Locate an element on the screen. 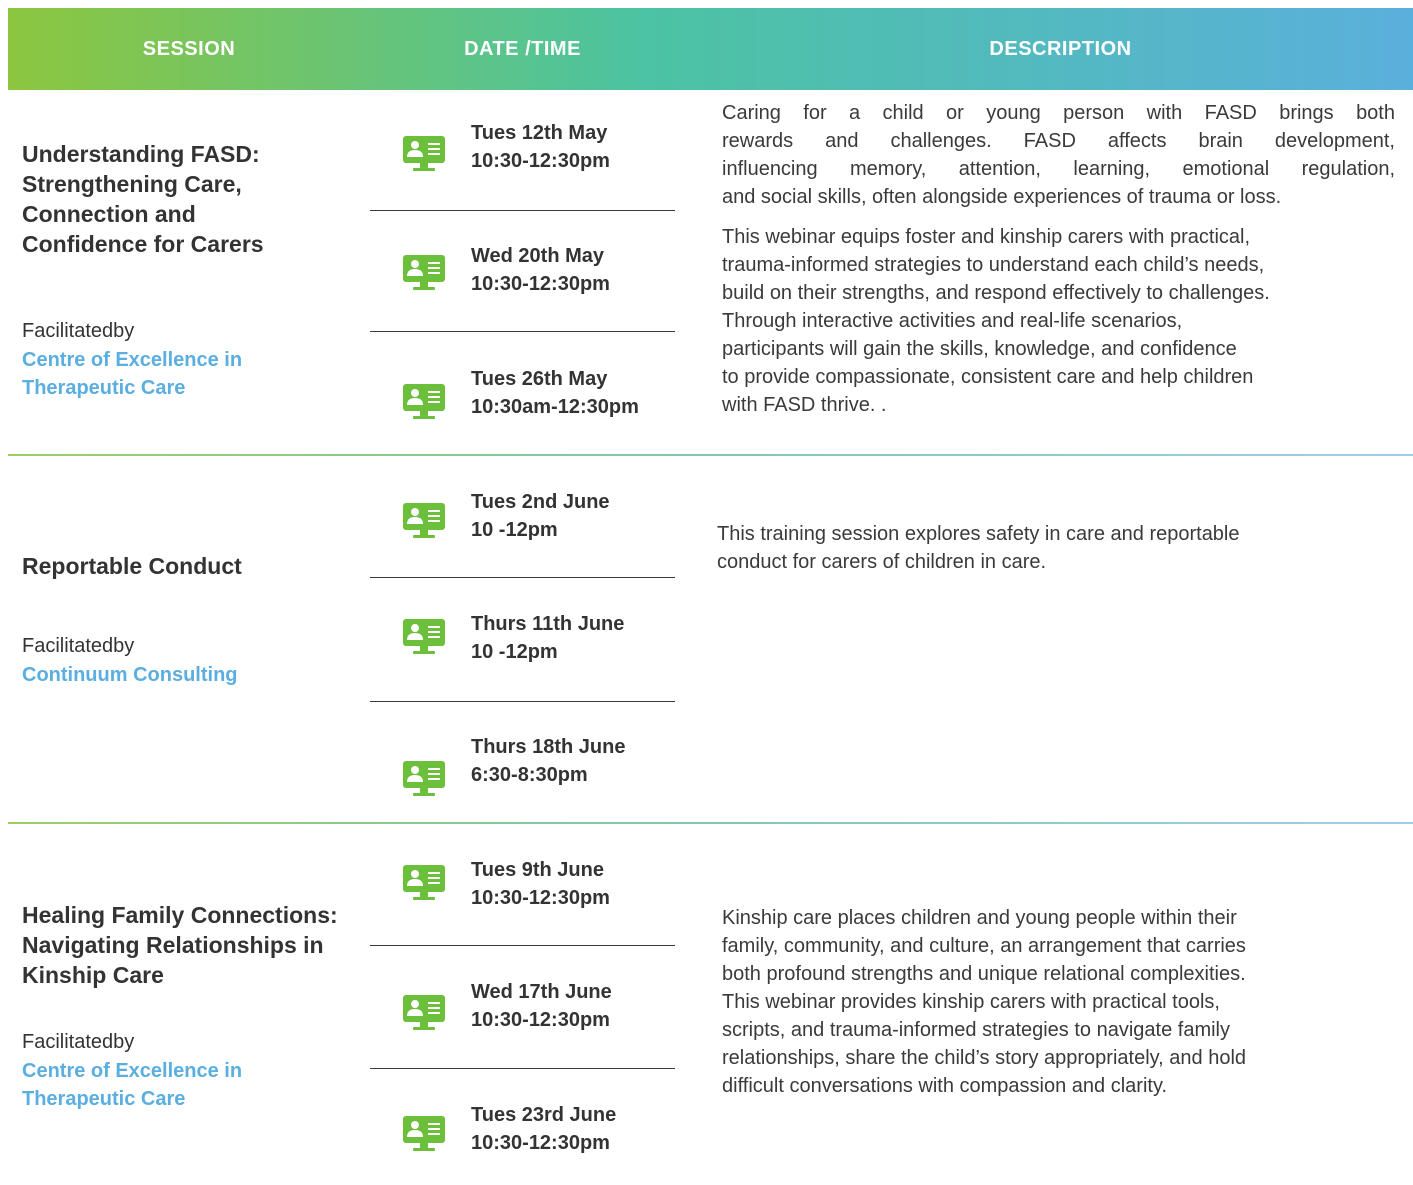 The height and width of the screenshot is (1185, 1413). session-date: Tues 12th May 10:30-12:30pm is located at coordinates (540, 147).